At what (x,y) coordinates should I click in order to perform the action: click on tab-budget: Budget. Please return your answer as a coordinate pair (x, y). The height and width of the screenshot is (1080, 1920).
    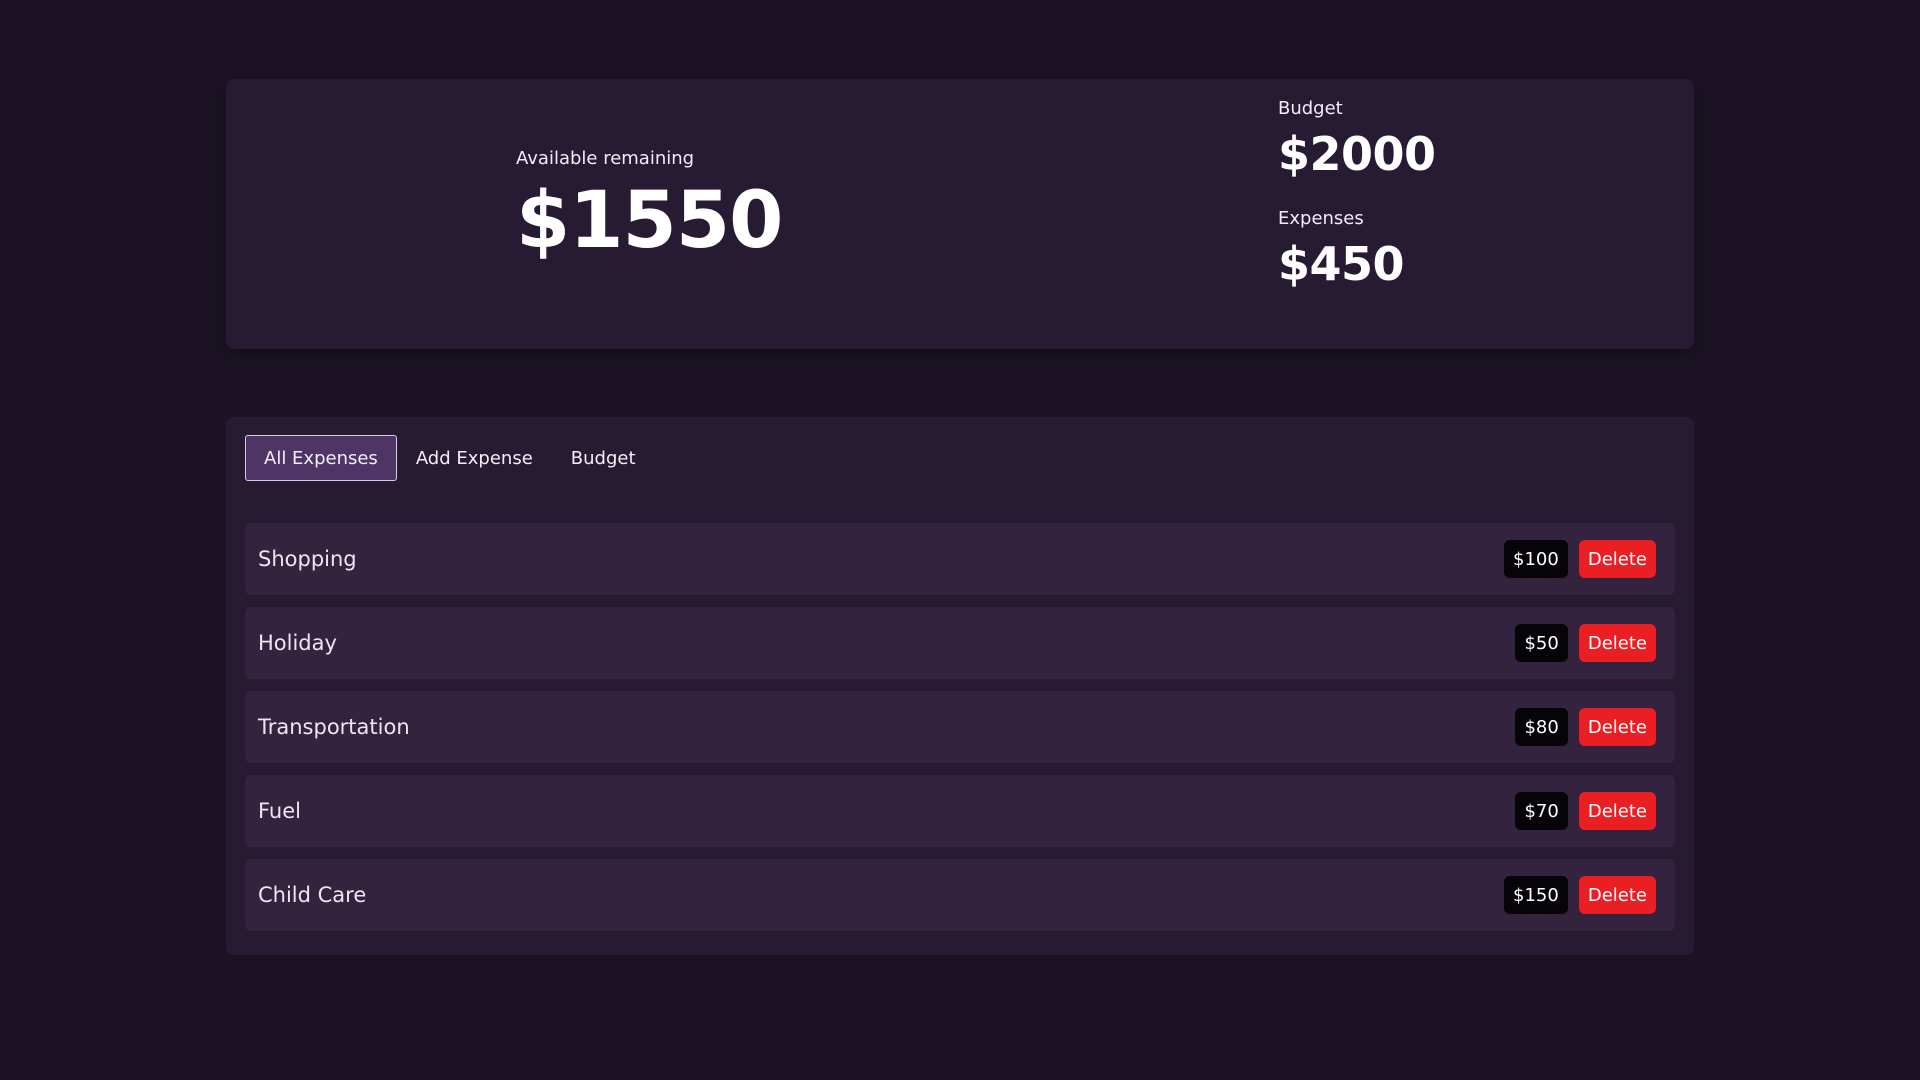
    Looking at the image, I should click on (603, 458).